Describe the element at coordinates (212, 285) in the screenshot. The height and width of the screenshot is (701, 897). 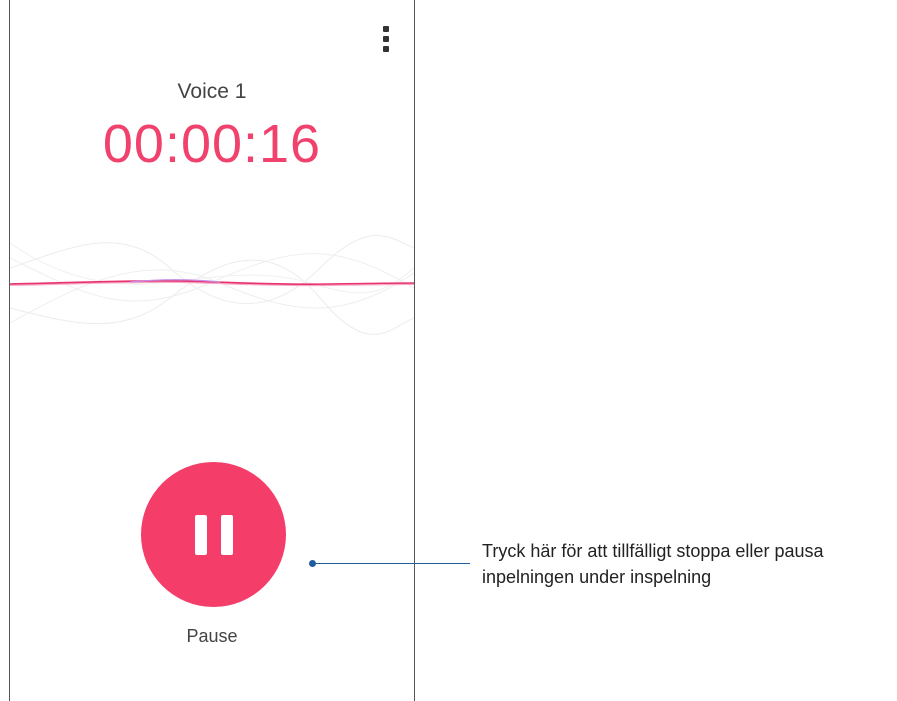
I see `waveform-visualizer` at that location.